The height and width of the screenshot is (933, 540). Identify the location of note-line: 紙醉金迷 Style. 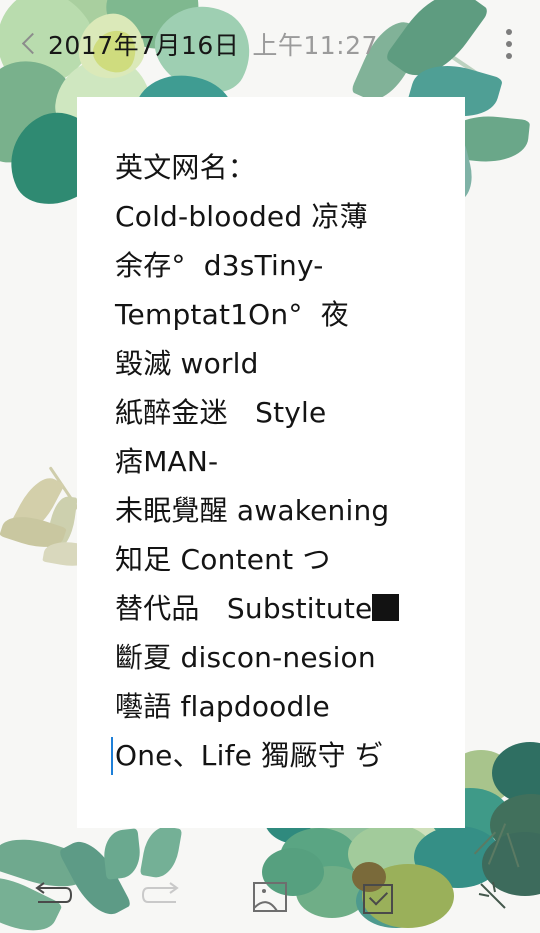
(221, 412).